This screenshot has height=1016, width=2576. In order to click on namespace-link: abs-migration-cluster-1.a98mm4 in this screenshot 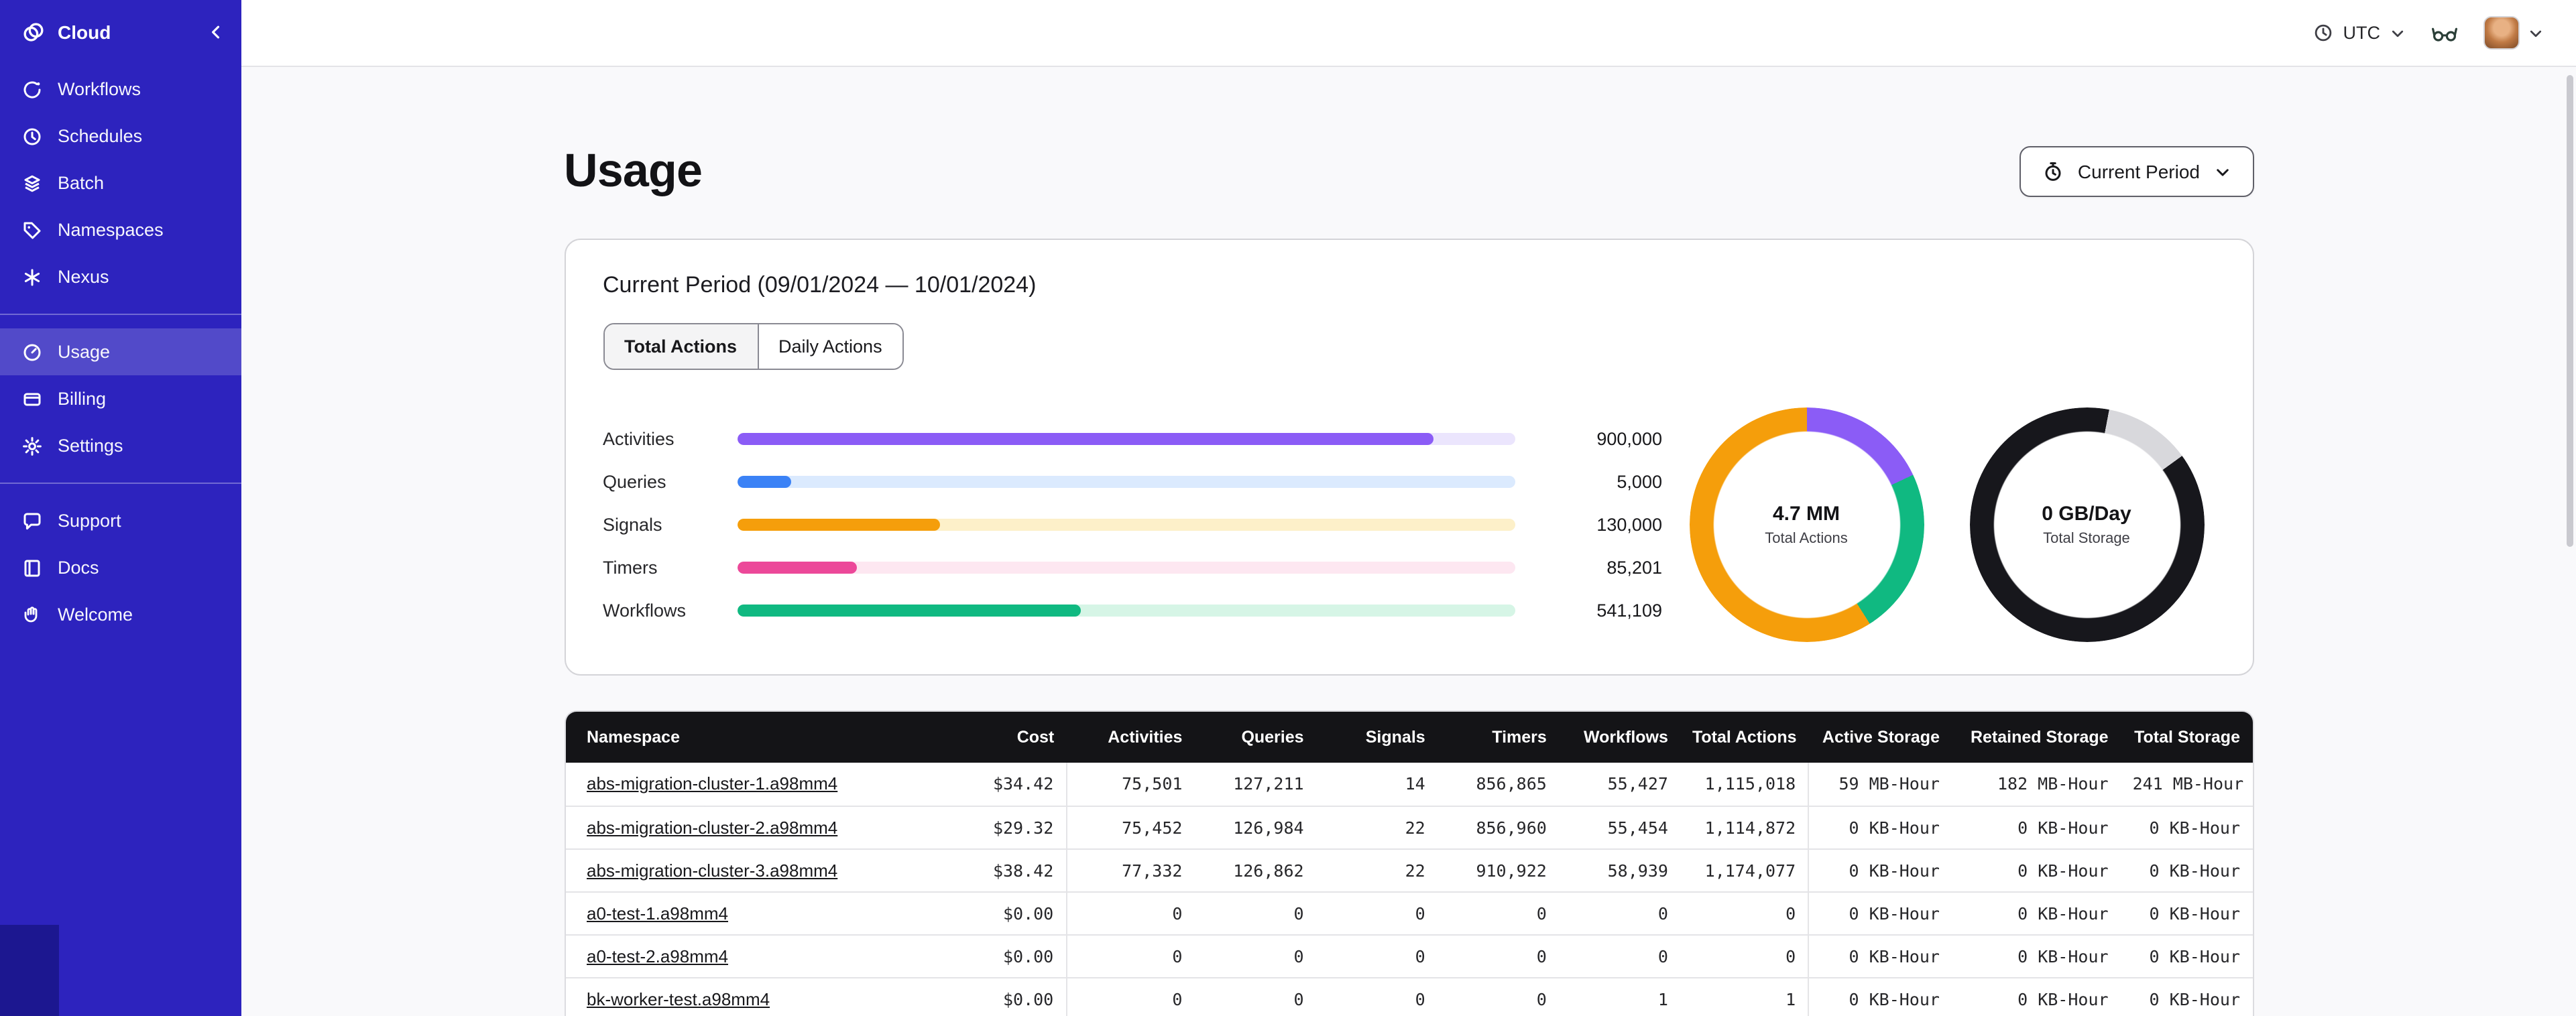, I will do `click(712, 784)`.